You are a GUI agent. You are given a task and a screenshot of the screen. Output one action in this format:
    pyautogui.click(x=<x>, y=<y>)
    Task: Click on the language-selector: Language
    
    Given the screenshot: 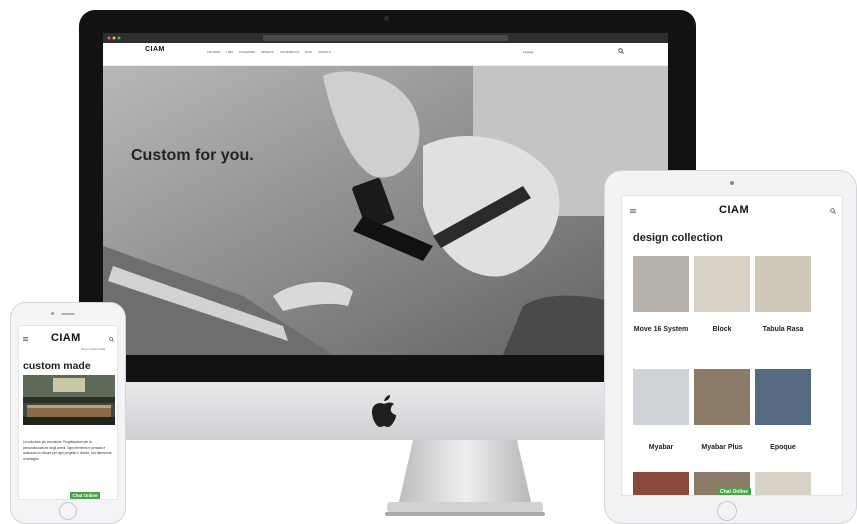 What is the action you would take?
    pyautogui.click(x=528, y=52)
    